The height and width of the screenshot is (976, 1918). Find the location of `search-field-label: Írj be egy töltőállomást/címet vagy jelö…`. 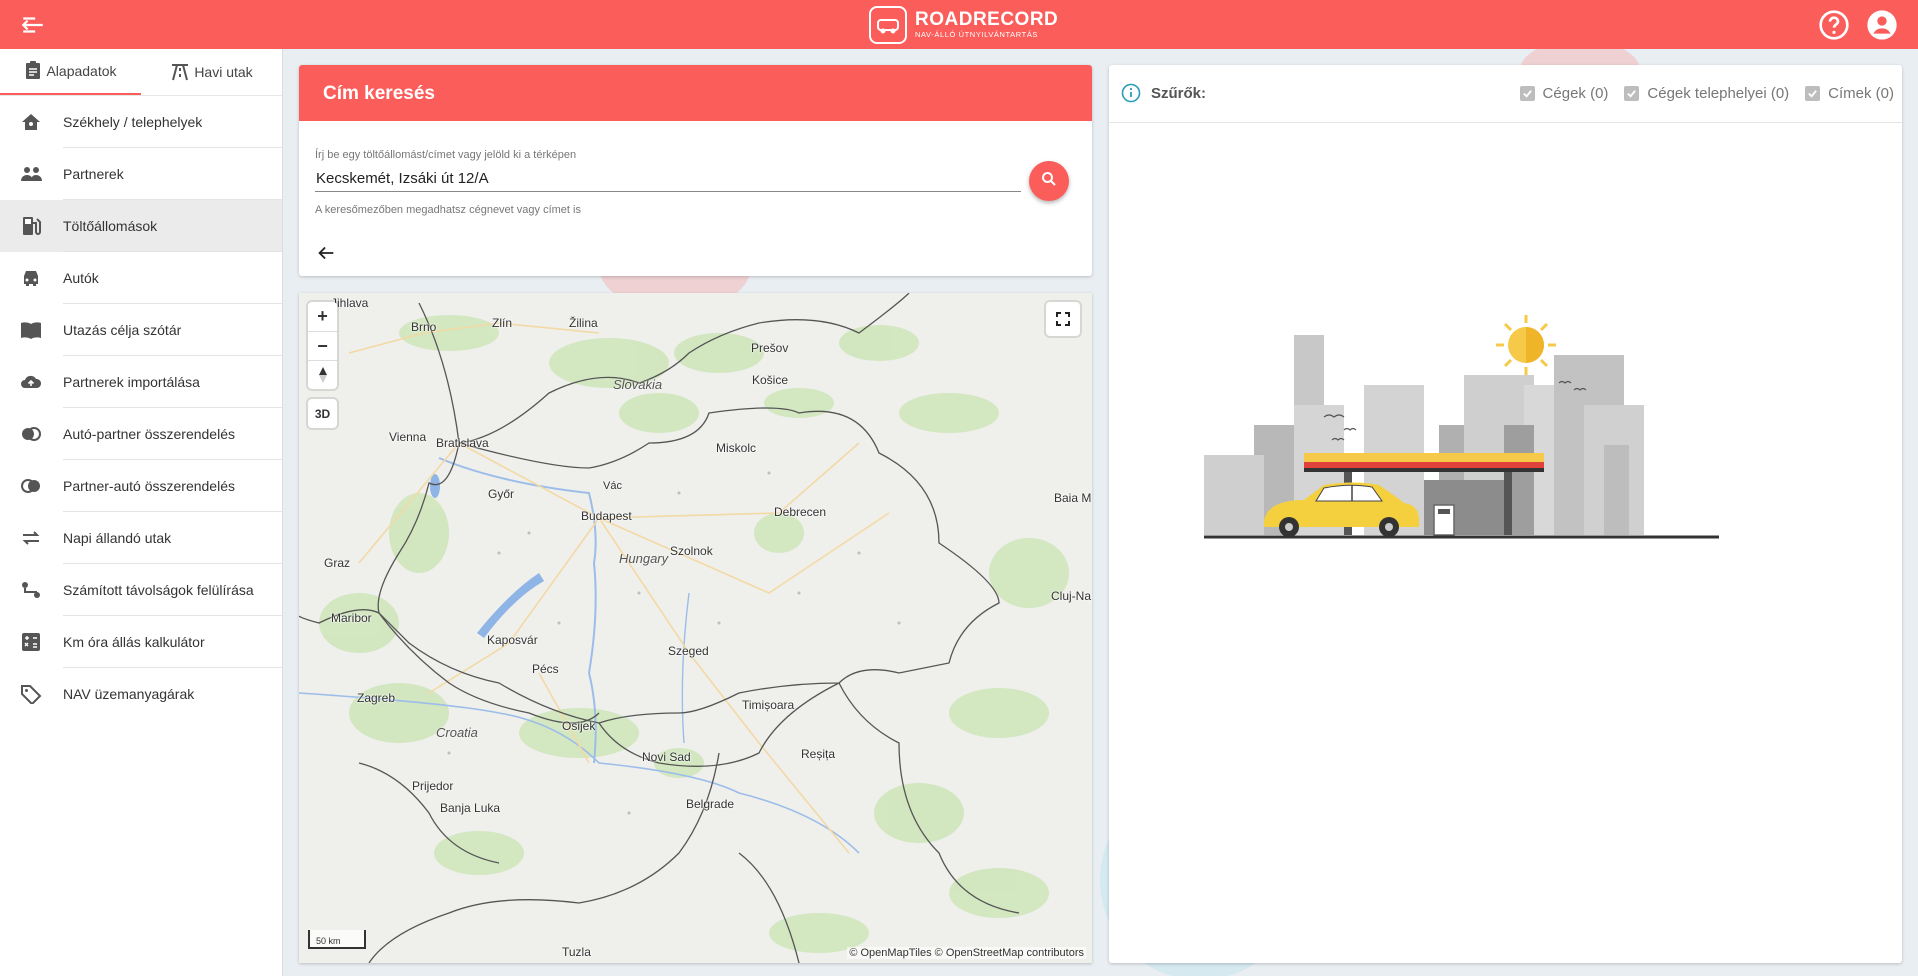

search-field-label: Írj be egy töltőállomást/címet vagy jelö… is located at coordinates (446, 155).